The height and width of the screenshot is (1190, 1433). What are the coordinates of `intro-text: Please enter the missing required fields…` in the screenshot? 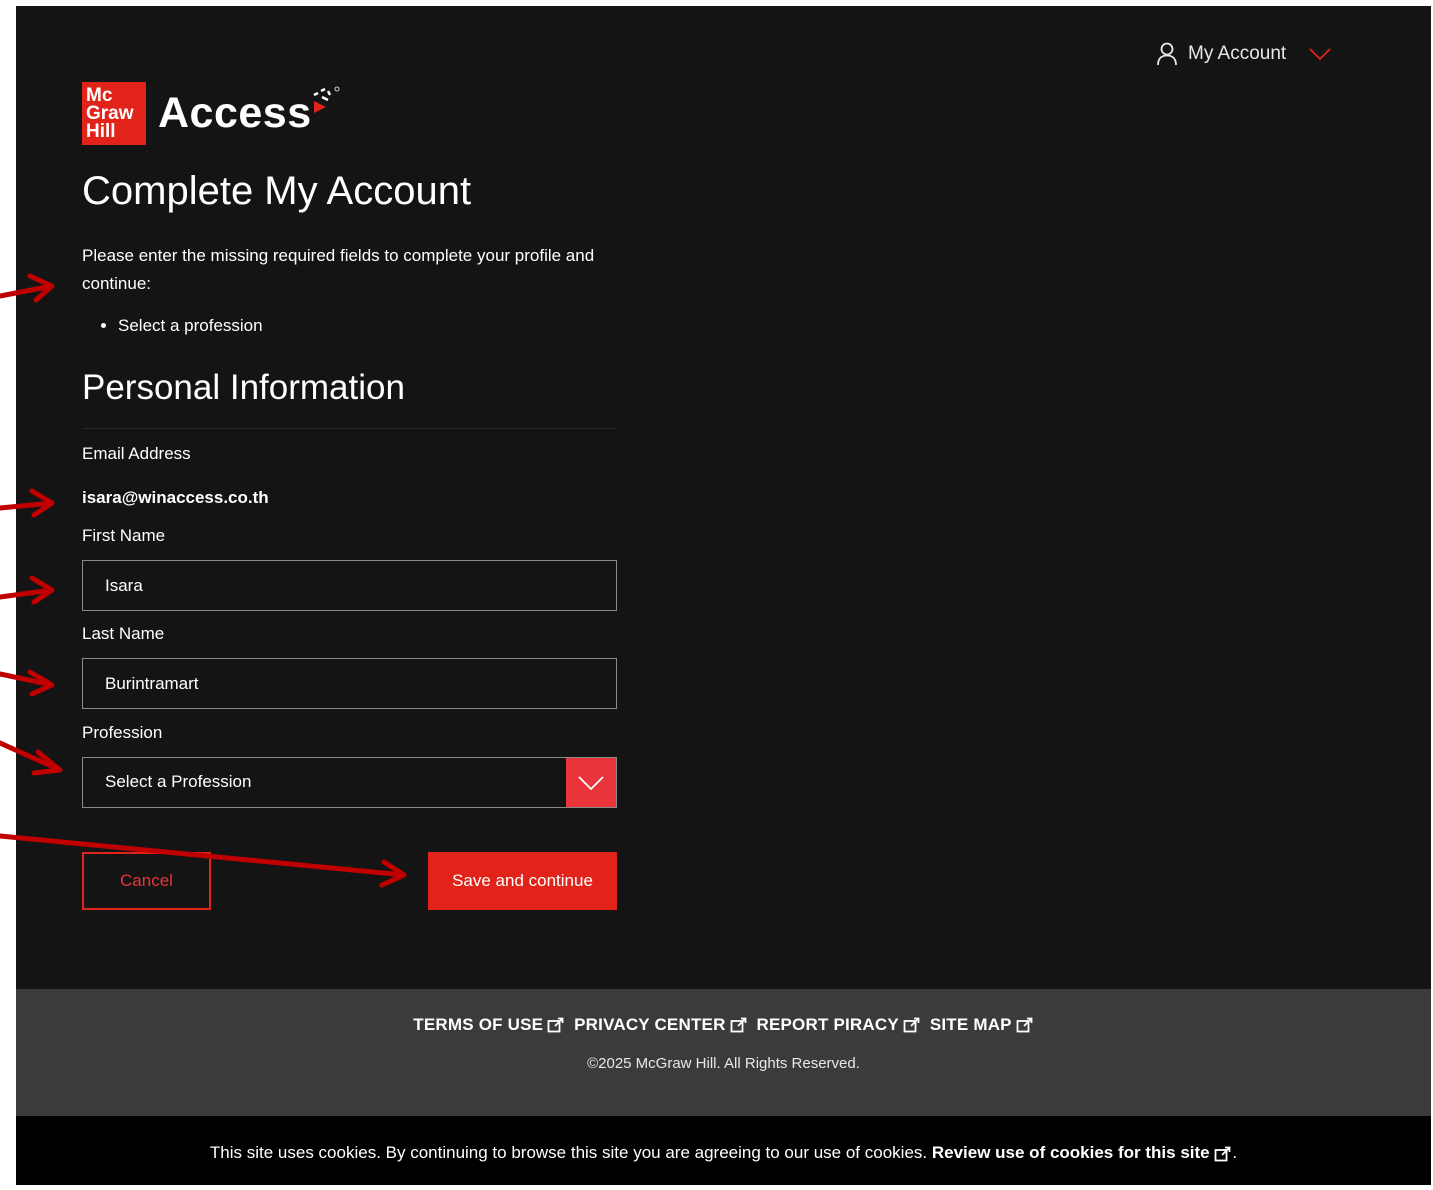 It's located at (338, 269).